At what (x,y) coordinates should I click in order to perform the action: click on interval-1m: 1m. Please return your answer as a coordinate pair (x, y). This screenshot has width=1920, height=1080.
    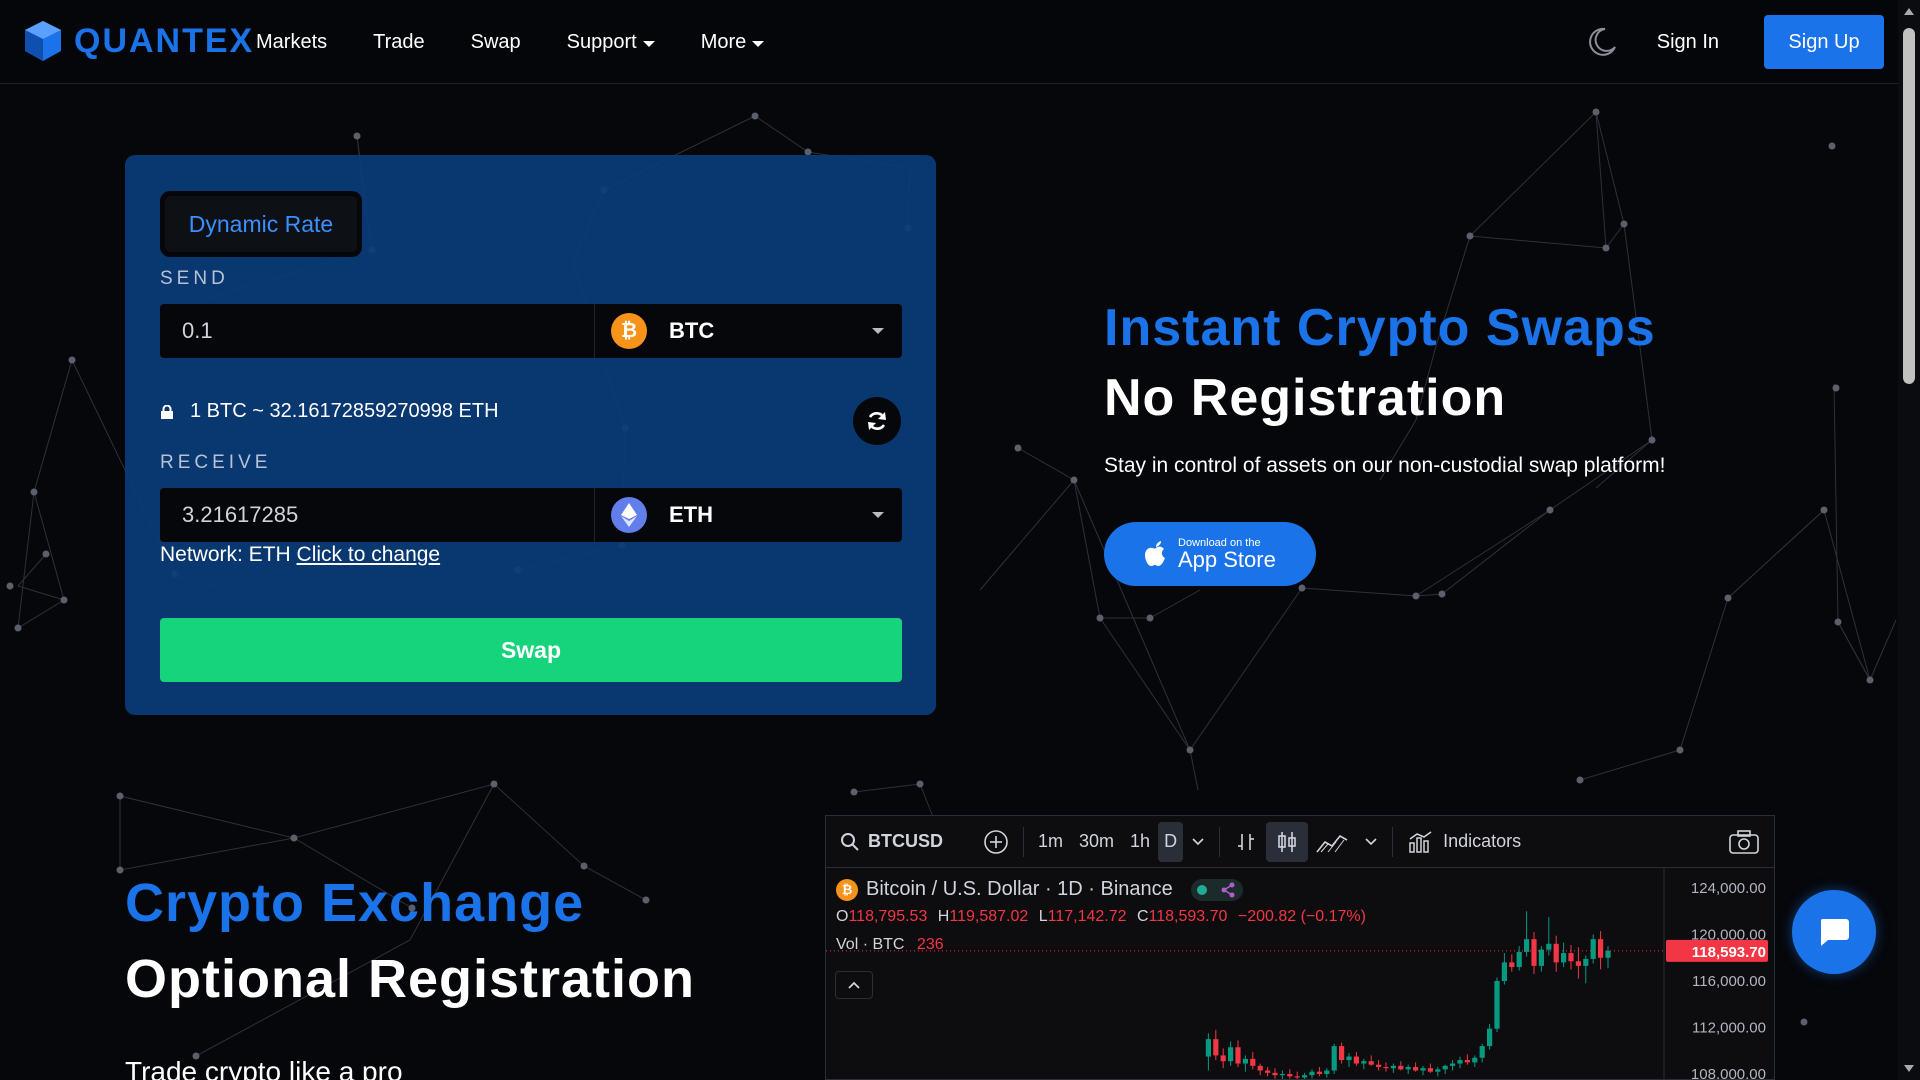
    Looking at the image, I should click on (1050, 841).